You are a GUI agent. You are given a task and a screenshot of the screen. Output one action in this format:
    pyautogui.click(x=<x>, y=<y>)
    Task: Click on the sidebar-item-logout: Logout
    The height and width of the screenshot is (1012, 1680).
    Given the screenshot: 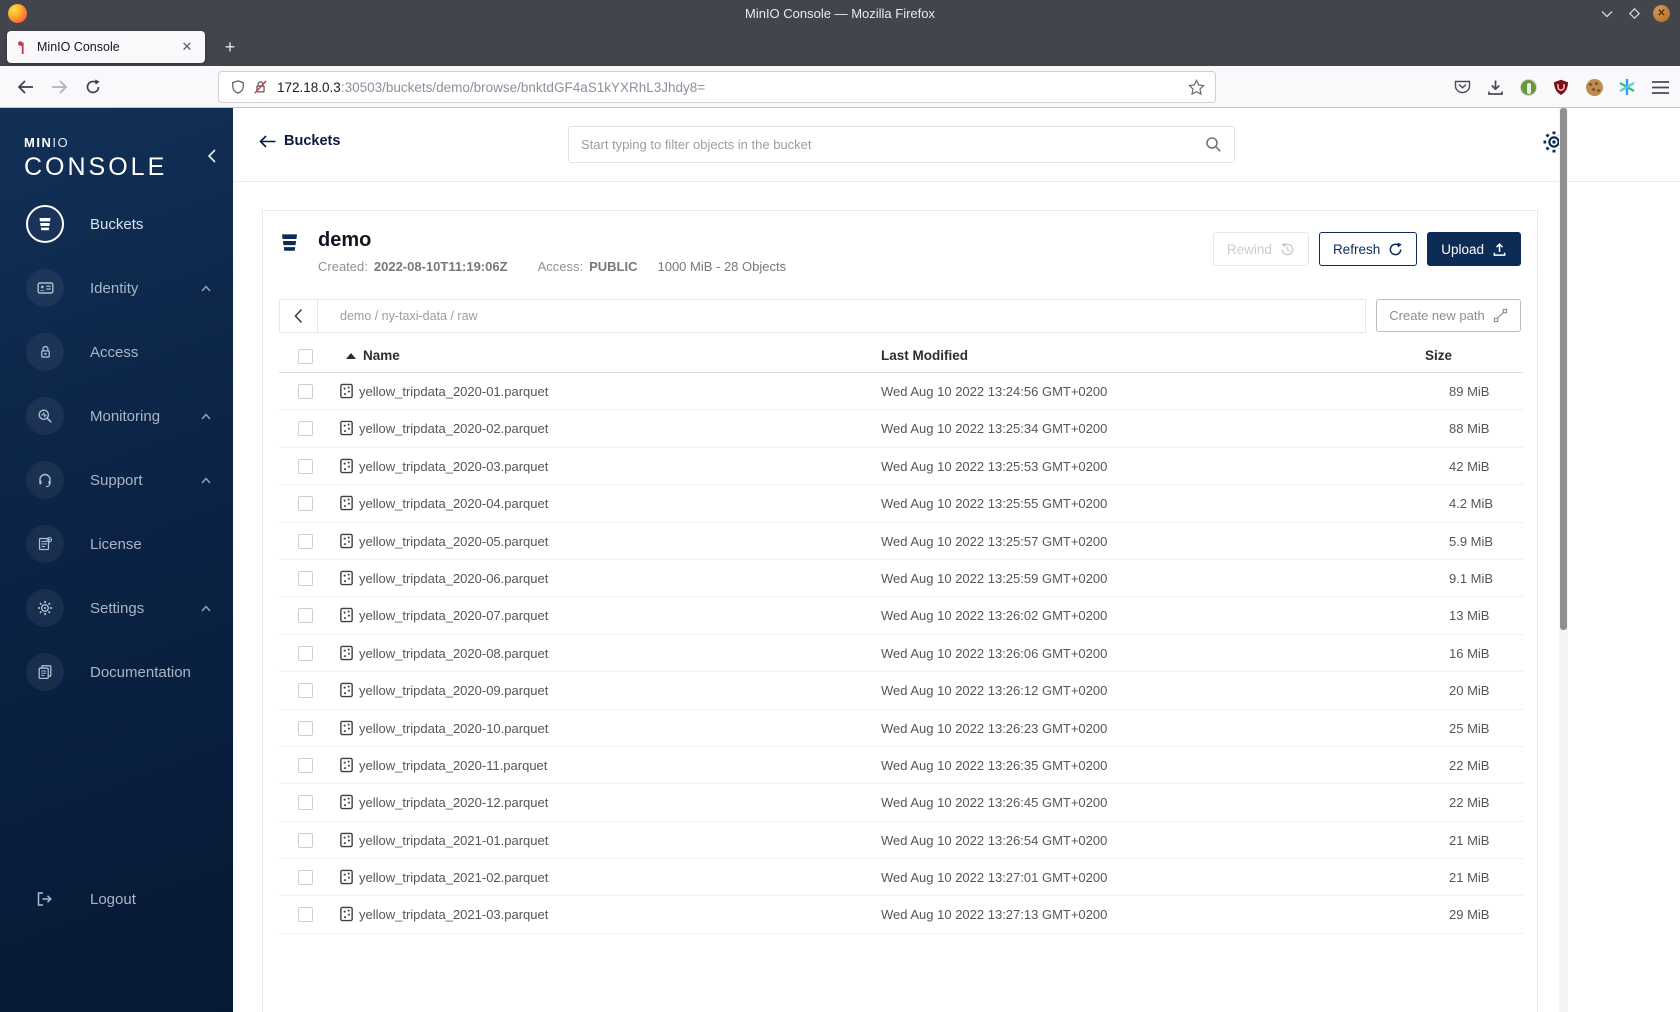 What is the action you would take?
    pyautogui.click(x=116, y=899)
    